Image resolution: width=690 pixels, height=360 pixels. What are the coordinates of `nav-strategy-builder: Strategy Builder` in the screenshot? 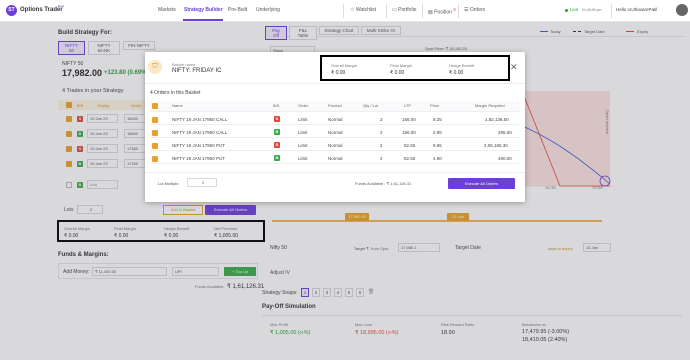 It's located at (203, 10).